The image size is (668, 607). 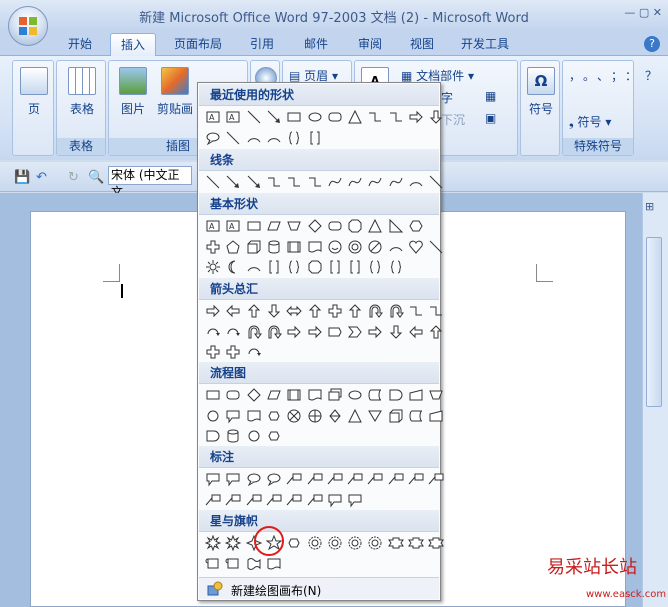 What do you see at coordinates (233, 395) in the screenshot?
I see `shape-rrect-icon` at bounding box center [233, 395].